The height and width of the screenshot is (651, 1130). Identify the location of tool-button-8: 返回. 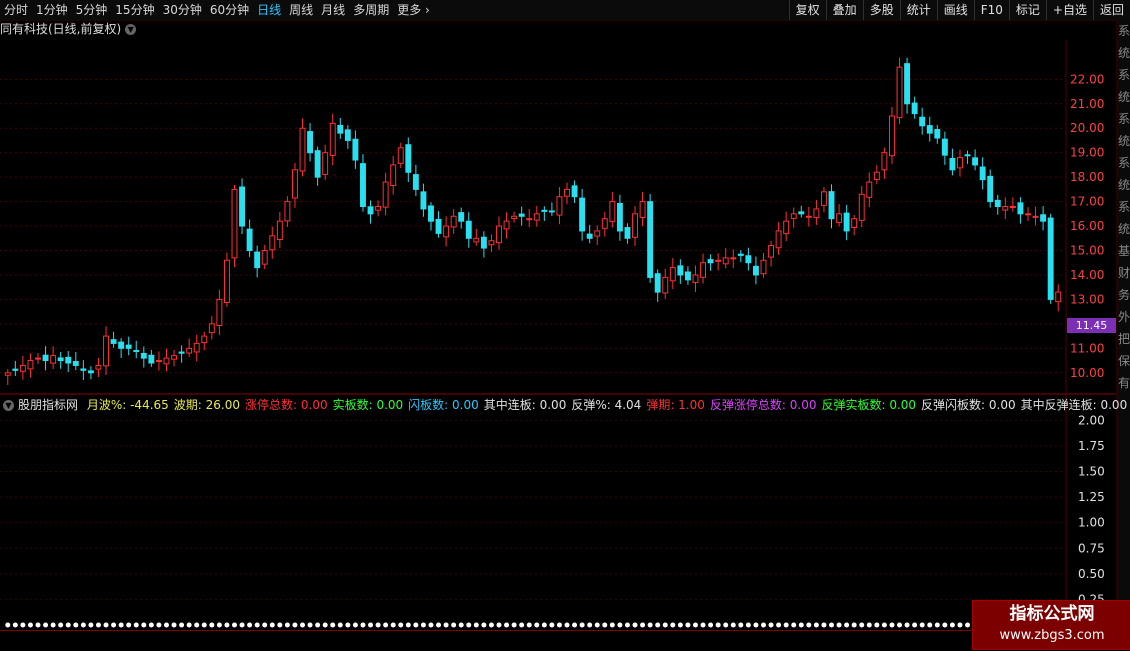
(1111, 10).